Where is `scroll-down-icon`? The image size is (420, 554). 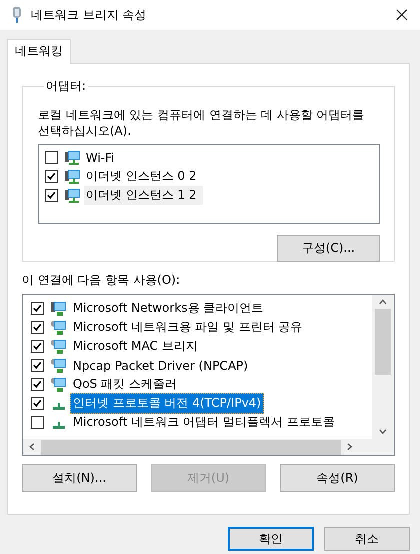 scroll-down-icon is located at coordinates (383, 432).